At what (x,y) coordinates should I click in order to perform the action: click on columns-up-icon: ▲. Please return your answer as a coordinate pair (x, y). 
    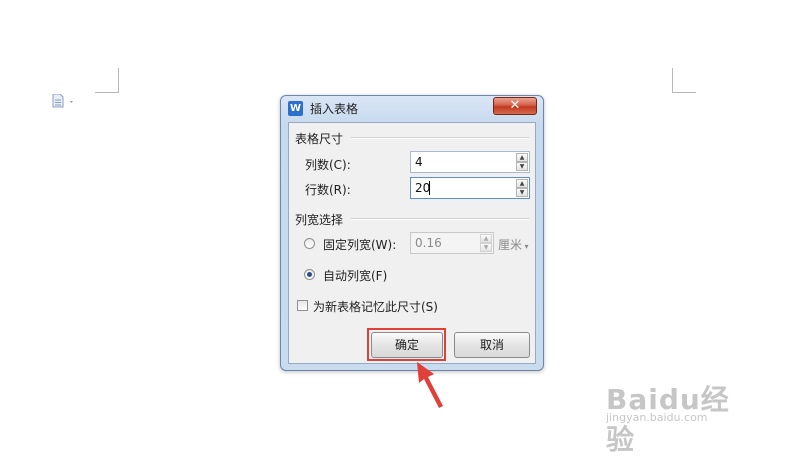
    Looking at the image, I should click on (522, 157).